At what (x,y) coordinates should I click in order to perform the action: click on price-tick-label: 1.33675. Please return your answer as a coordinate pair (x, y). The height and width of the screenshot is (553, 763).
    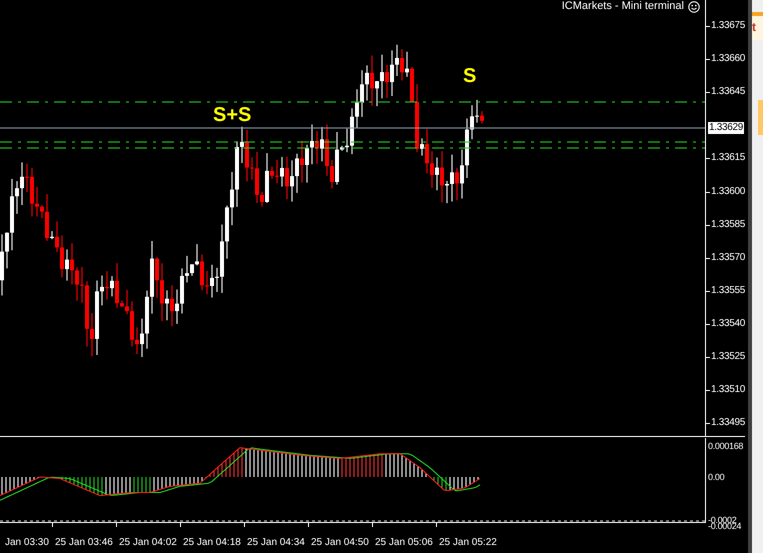
    Looking at the image, I should click on (728, 26).